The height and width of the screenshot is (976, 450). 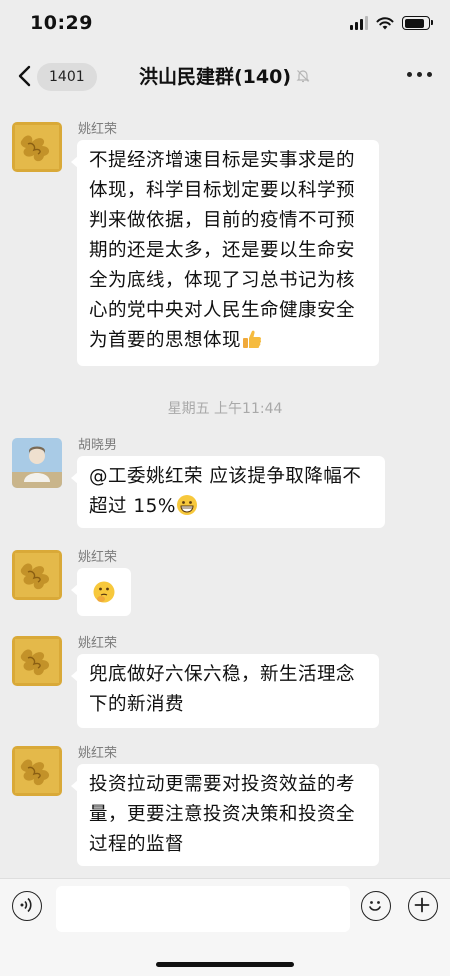 I want to click on emoji-icon, so click(x=376, y=906).